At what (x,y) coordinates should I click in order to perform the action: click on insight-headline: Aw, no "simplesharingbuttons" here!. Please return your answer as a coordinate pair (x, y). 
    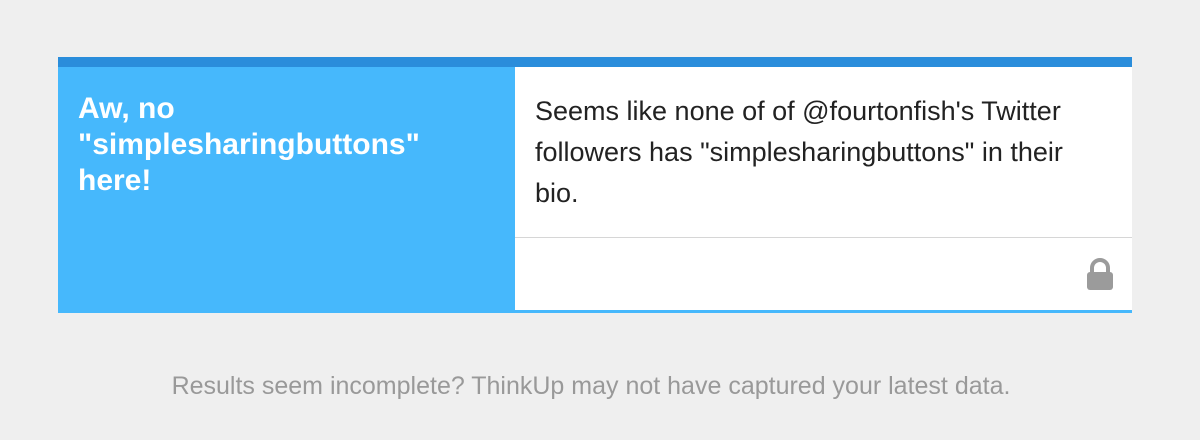
    Looking at the image, I should click on (249, 144).